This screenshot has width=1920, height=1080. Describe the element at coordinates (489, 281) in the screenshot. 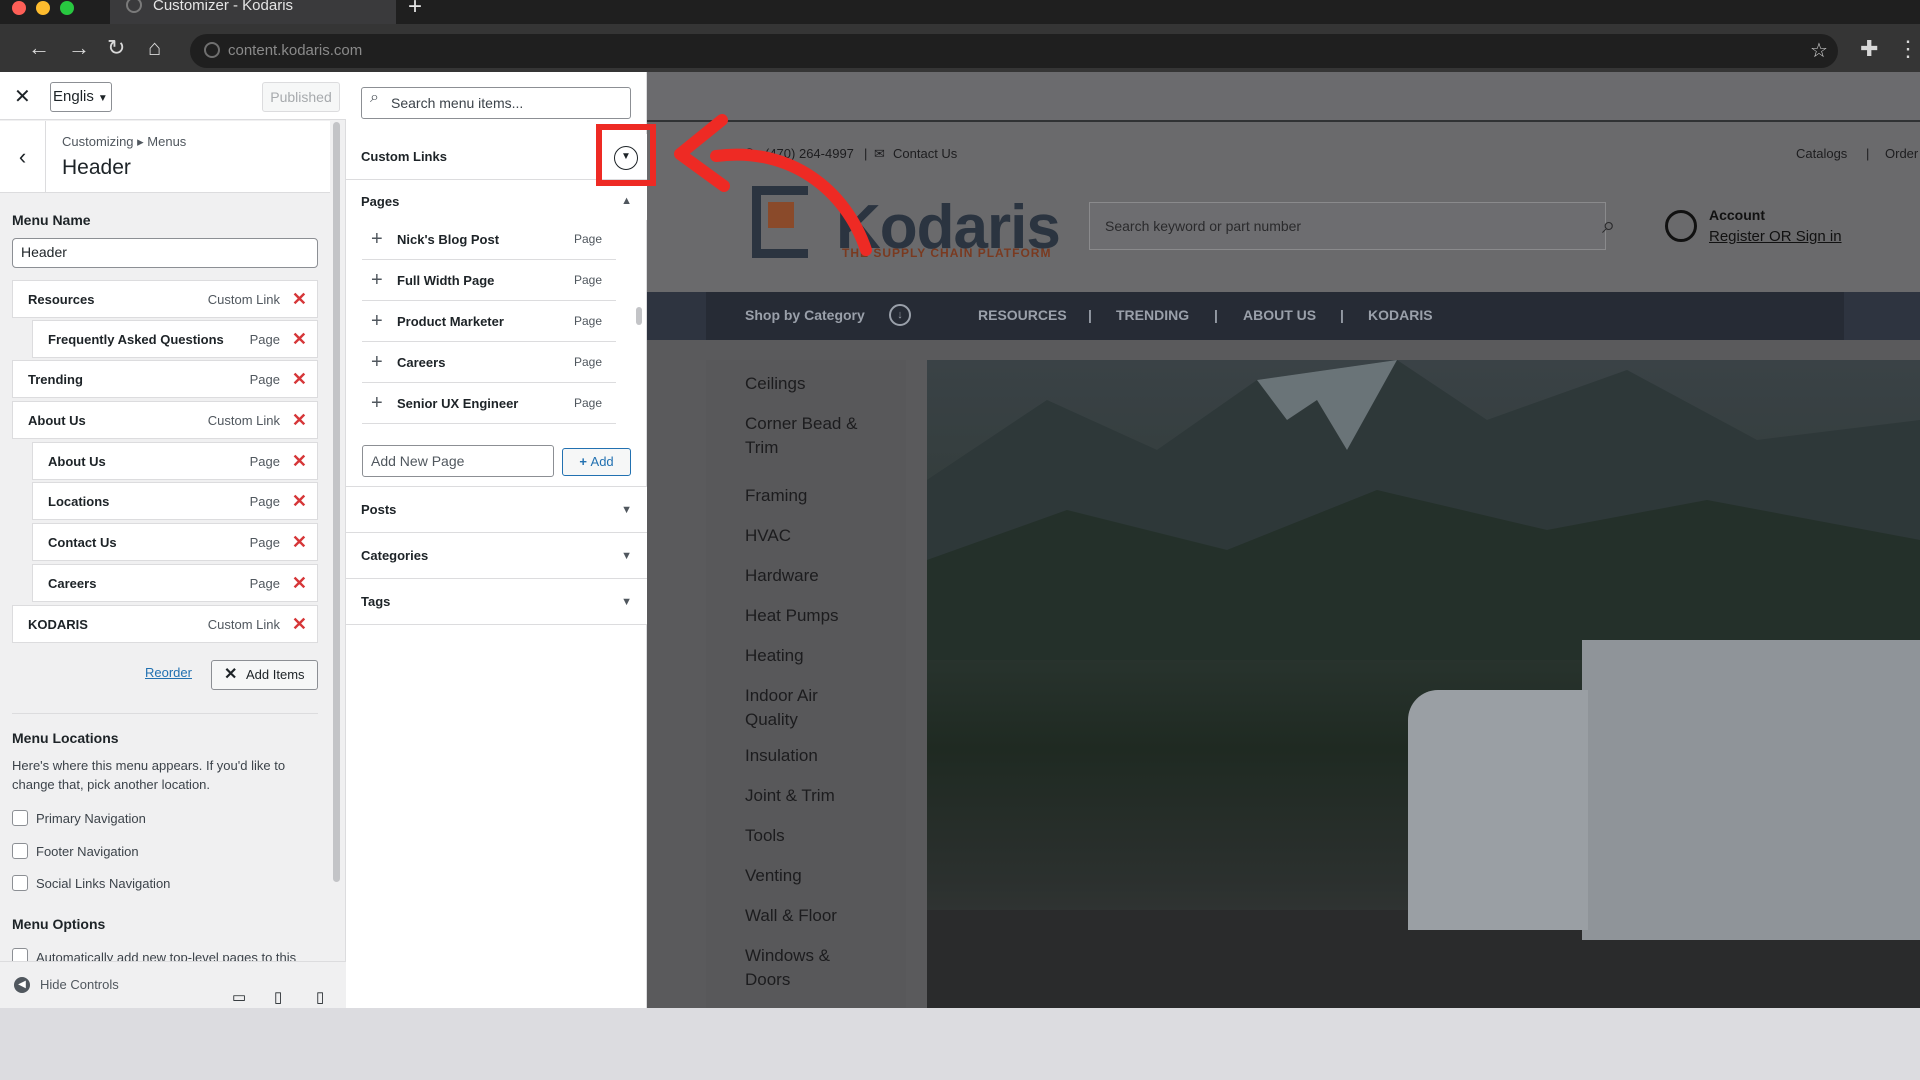

I see `page-list-item: + Full Width Page Page` at that location.